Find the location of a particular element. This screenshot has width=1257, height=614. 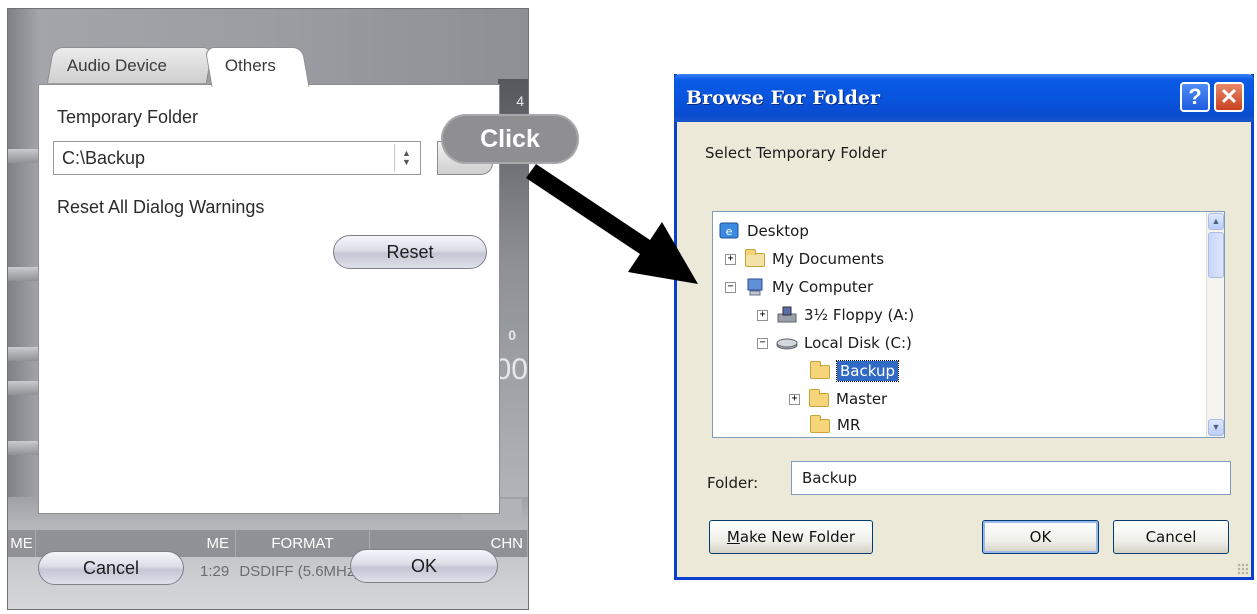

tab-audio-device: Audio Device is located at coordinates (130, 65).